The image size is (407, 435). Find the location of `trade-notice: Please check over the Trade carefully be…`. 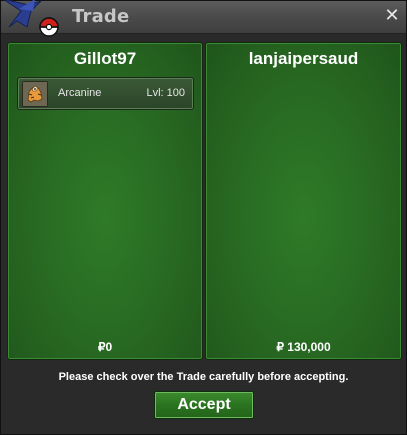

trade-notice: Please check over the Trade carefully be… is located at coordinates (203, 377).